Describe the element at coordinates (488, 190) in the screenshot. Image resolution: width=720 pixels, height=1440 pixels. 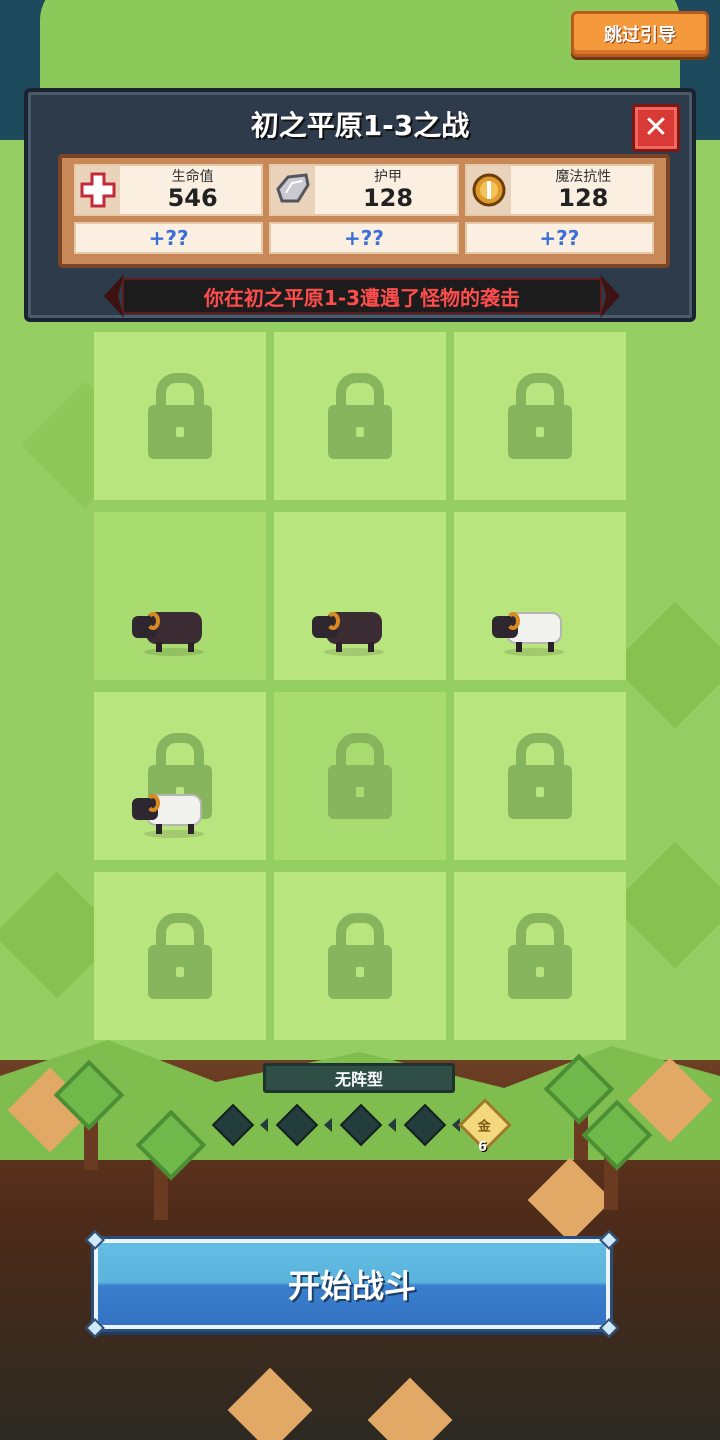
I see `magic-resist-icon` at that location.